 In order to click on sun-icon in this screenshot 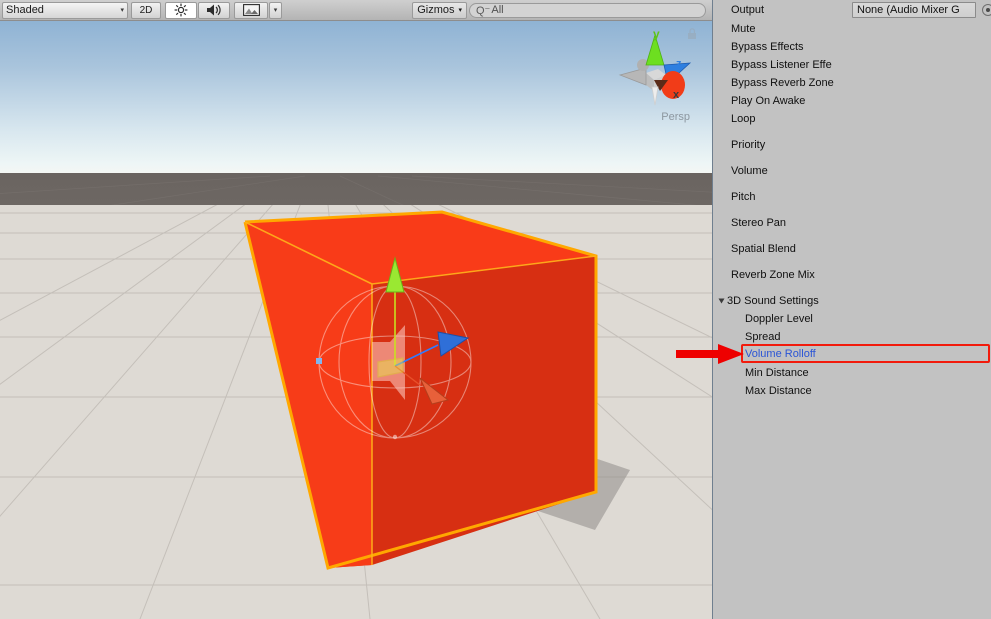, I will do `click(181, 10)`.